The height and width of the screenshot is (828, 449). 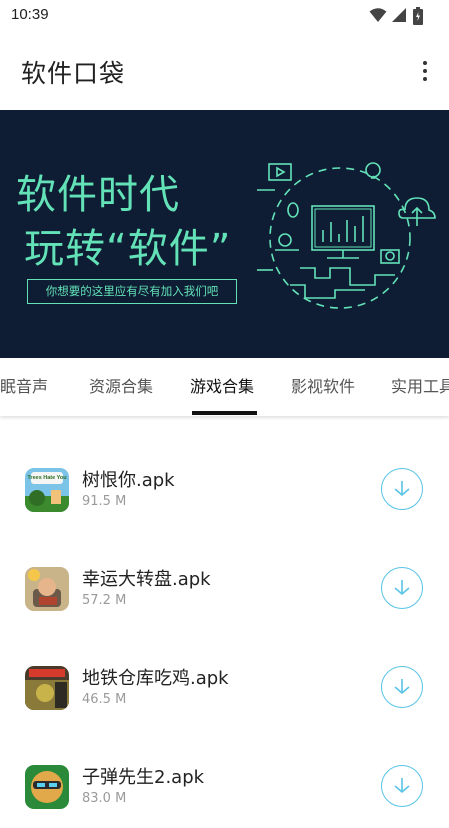 What do you see at coordinates (121, 387) in the screenshot?
I see `tab-resource-collection: 资源合集` at bounding box center [121, 387].